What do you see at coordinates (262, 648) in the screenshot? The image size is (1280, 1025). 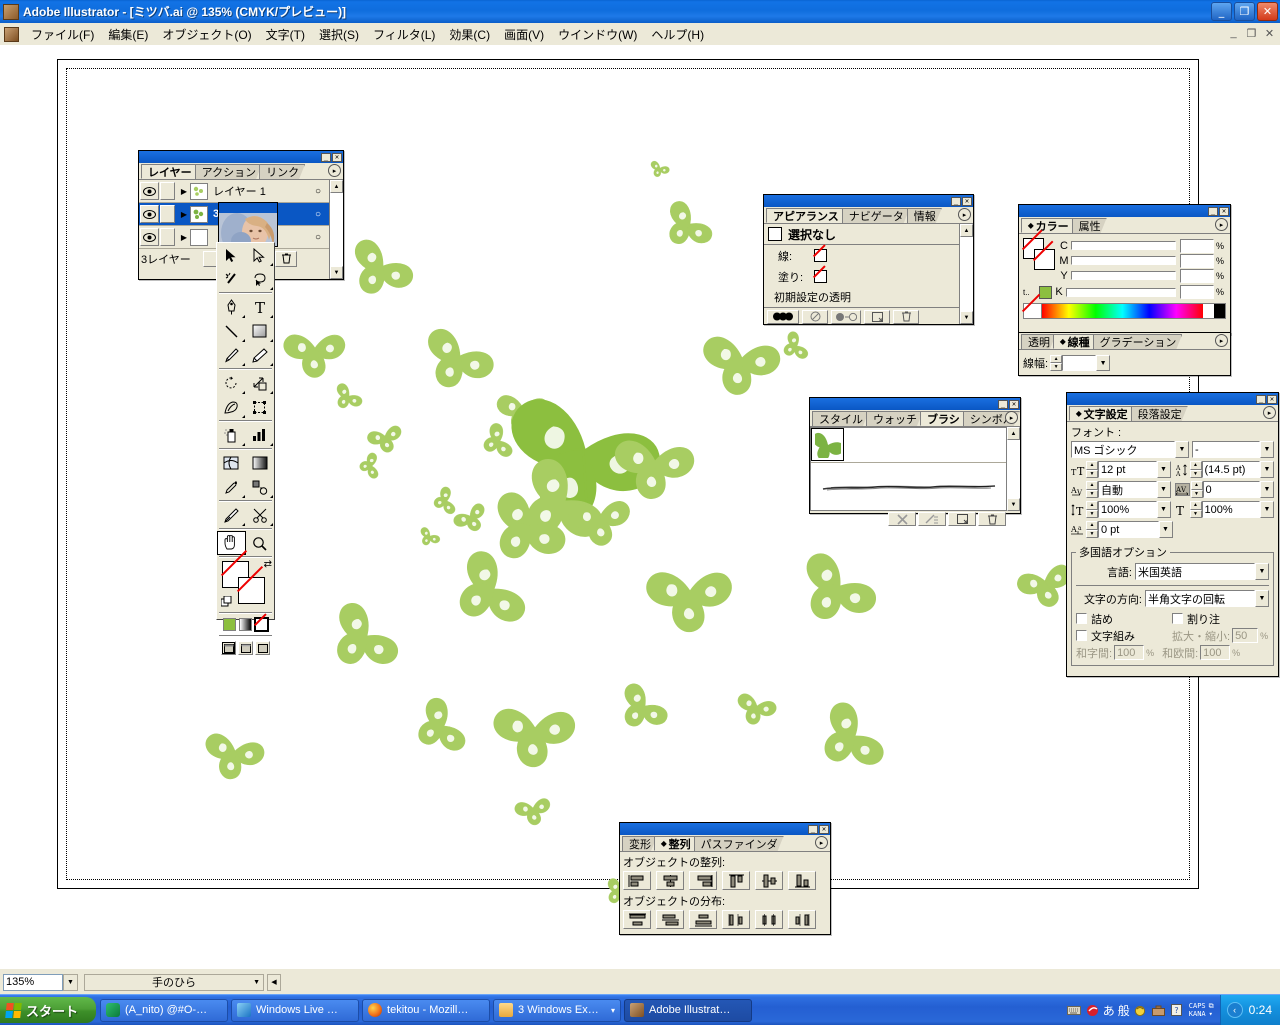 I see `full-screen-icon` at bounding box center [262, 648].